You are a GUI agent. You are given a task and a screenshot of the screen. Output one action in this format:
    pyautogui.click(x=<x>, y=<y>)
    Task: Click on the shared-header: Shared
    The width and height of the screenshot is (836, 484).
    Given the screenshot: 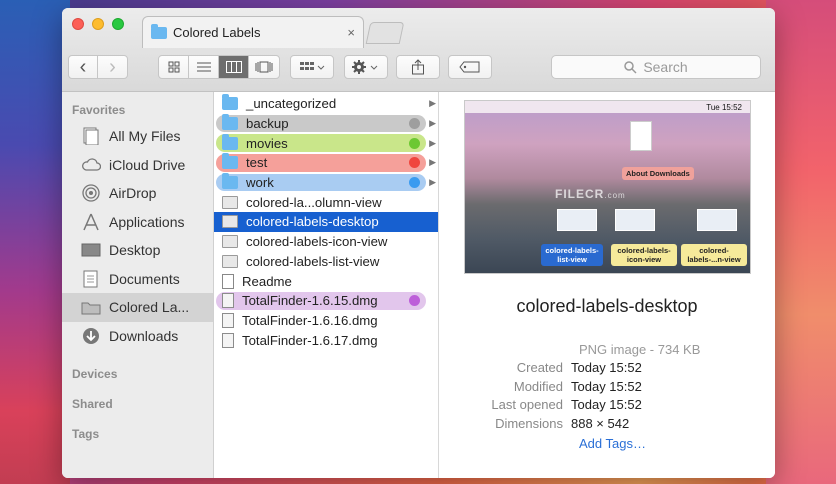 What is the action you would take?
    pyautogui.click(x=137, y=401)
    